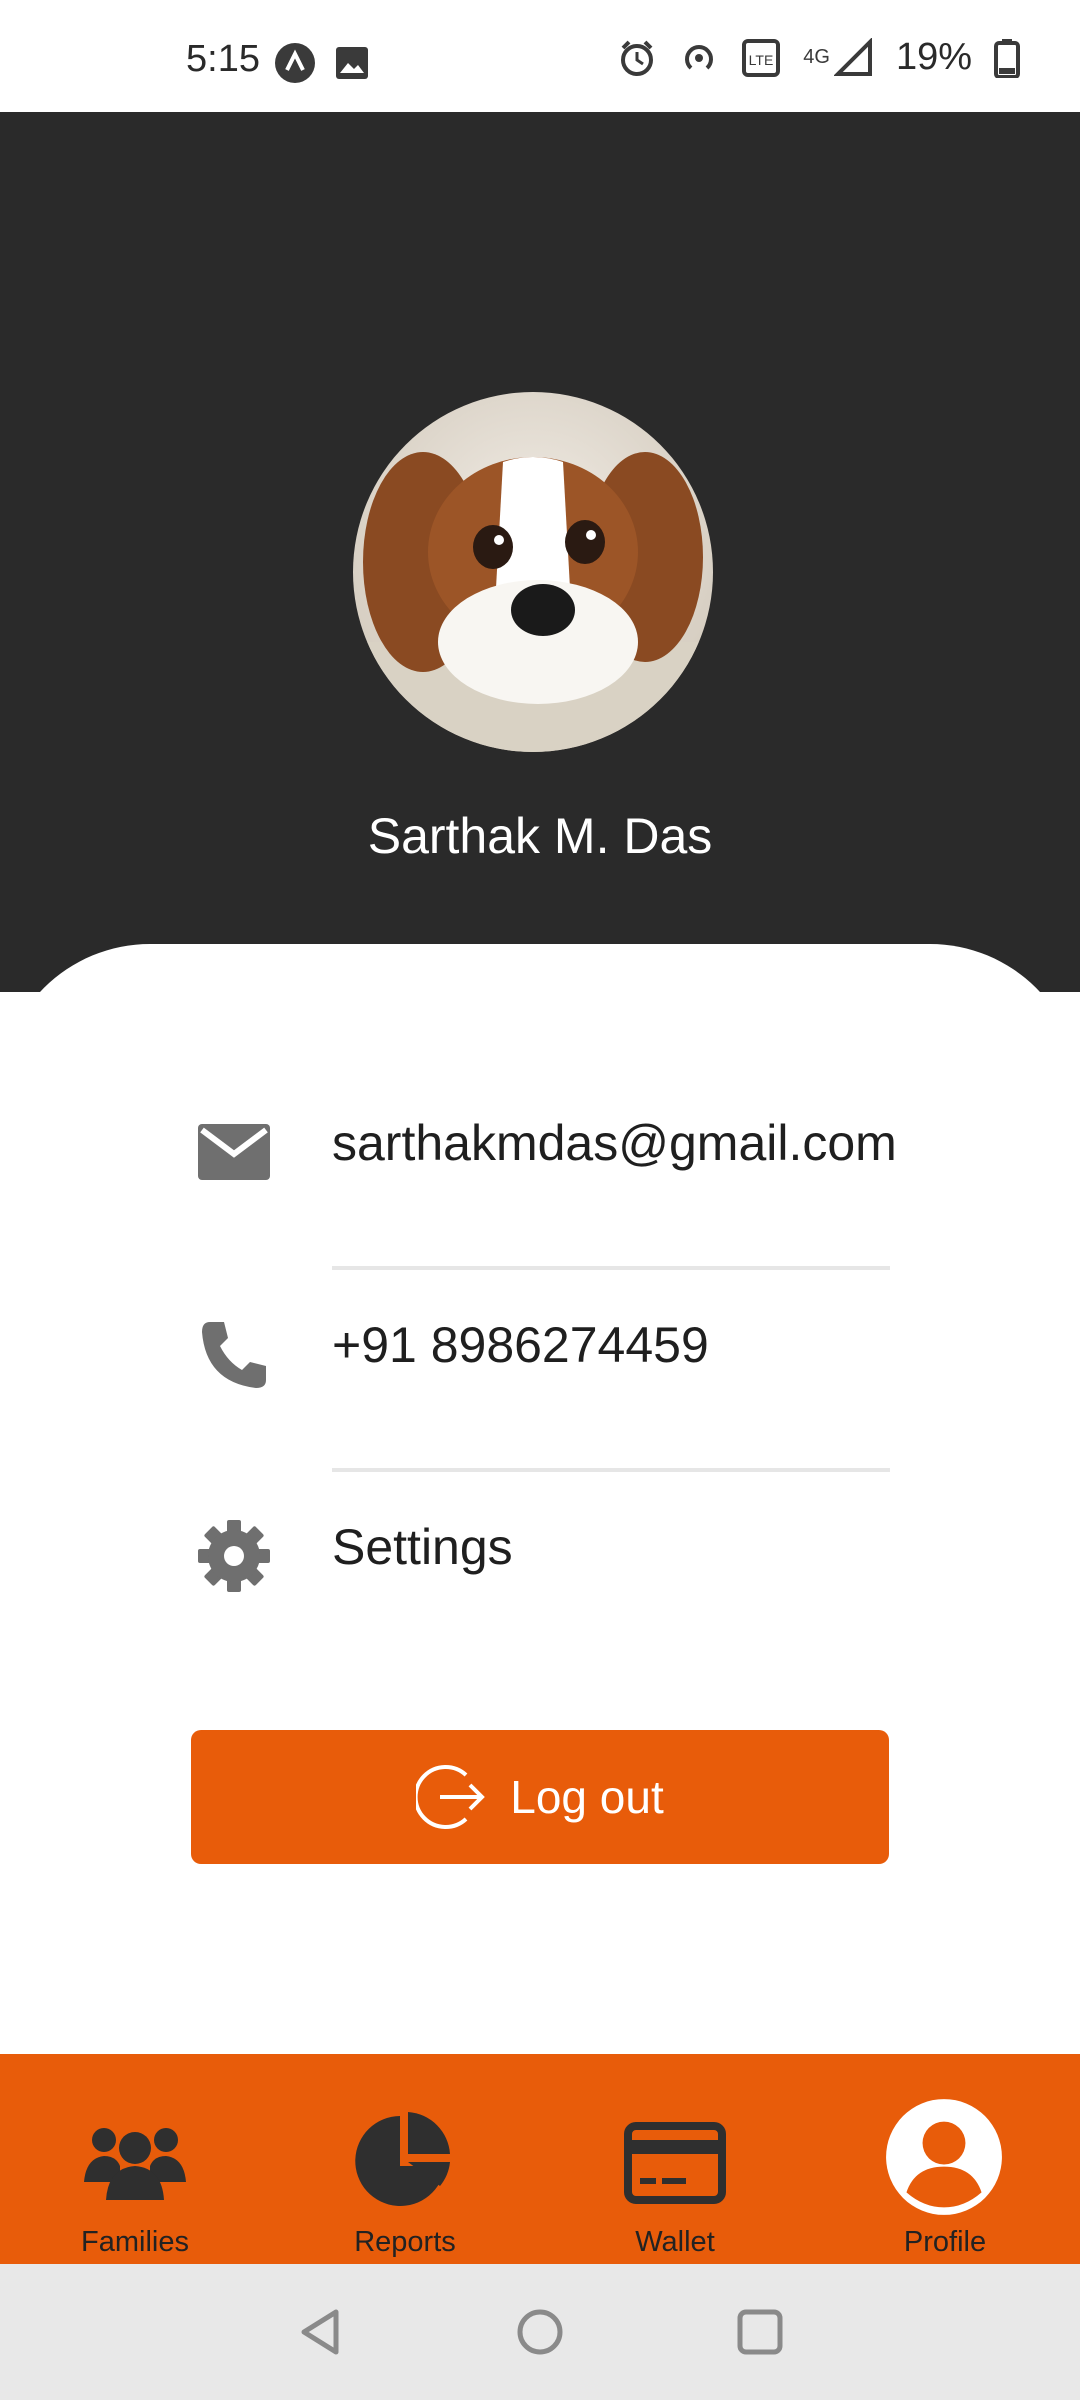 This screenshot has width=1080, height=2400. I want to click on pie-chart-icon, so click(402, 2159).